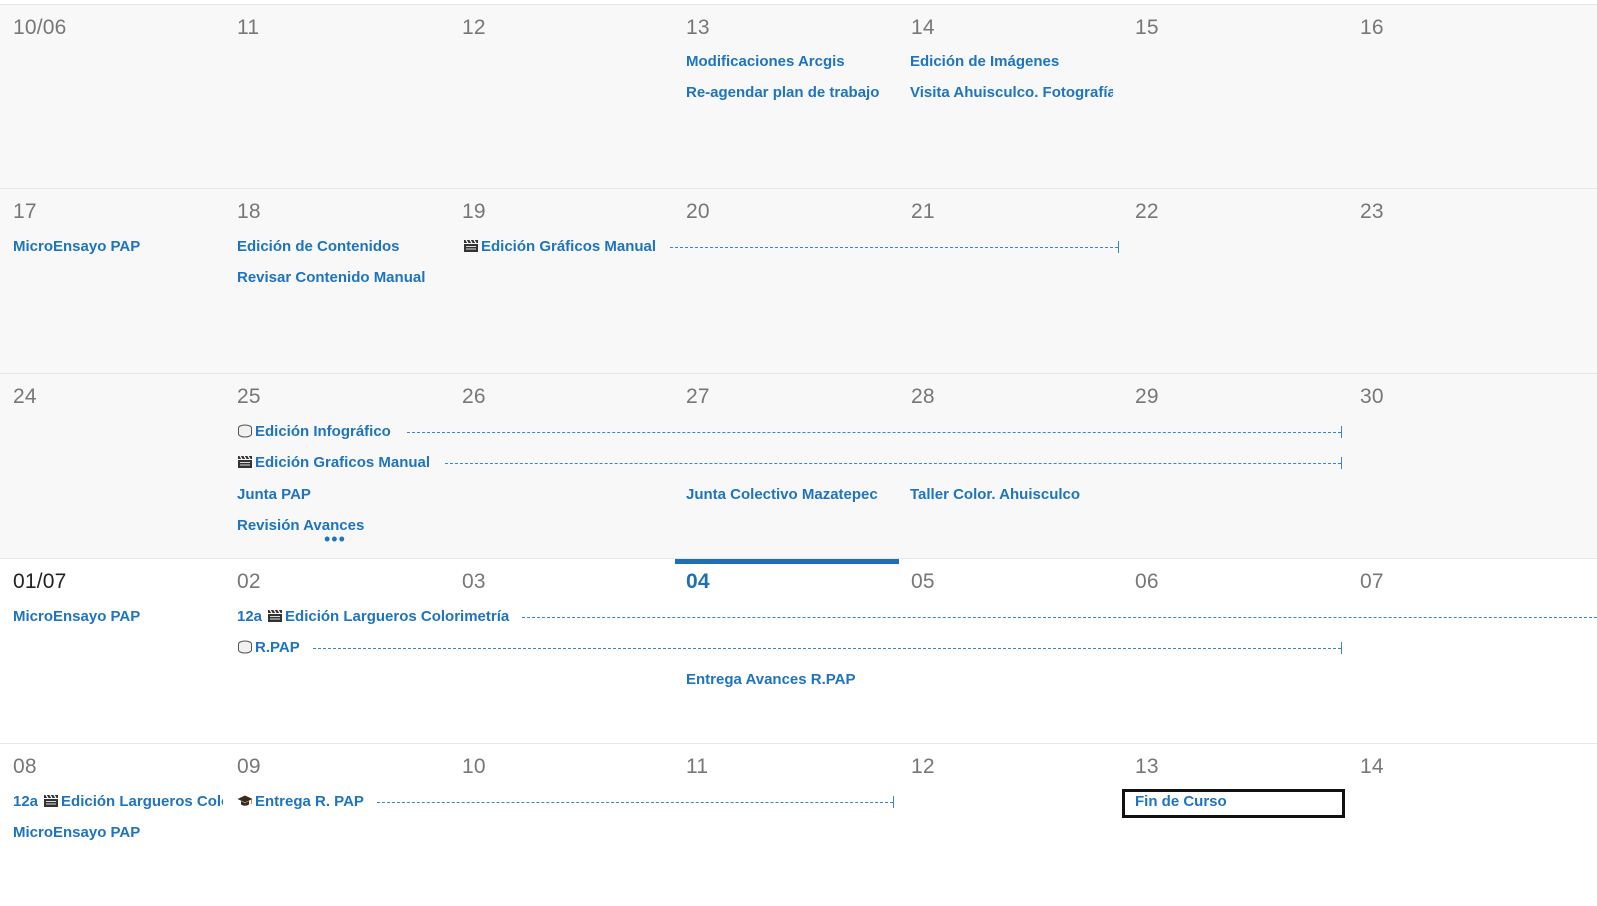 The width and height of the screenshot is (1597, 906). Describe the element at coordinates (249, 766) in the screenshot. I see `day-number: 09` at that location.